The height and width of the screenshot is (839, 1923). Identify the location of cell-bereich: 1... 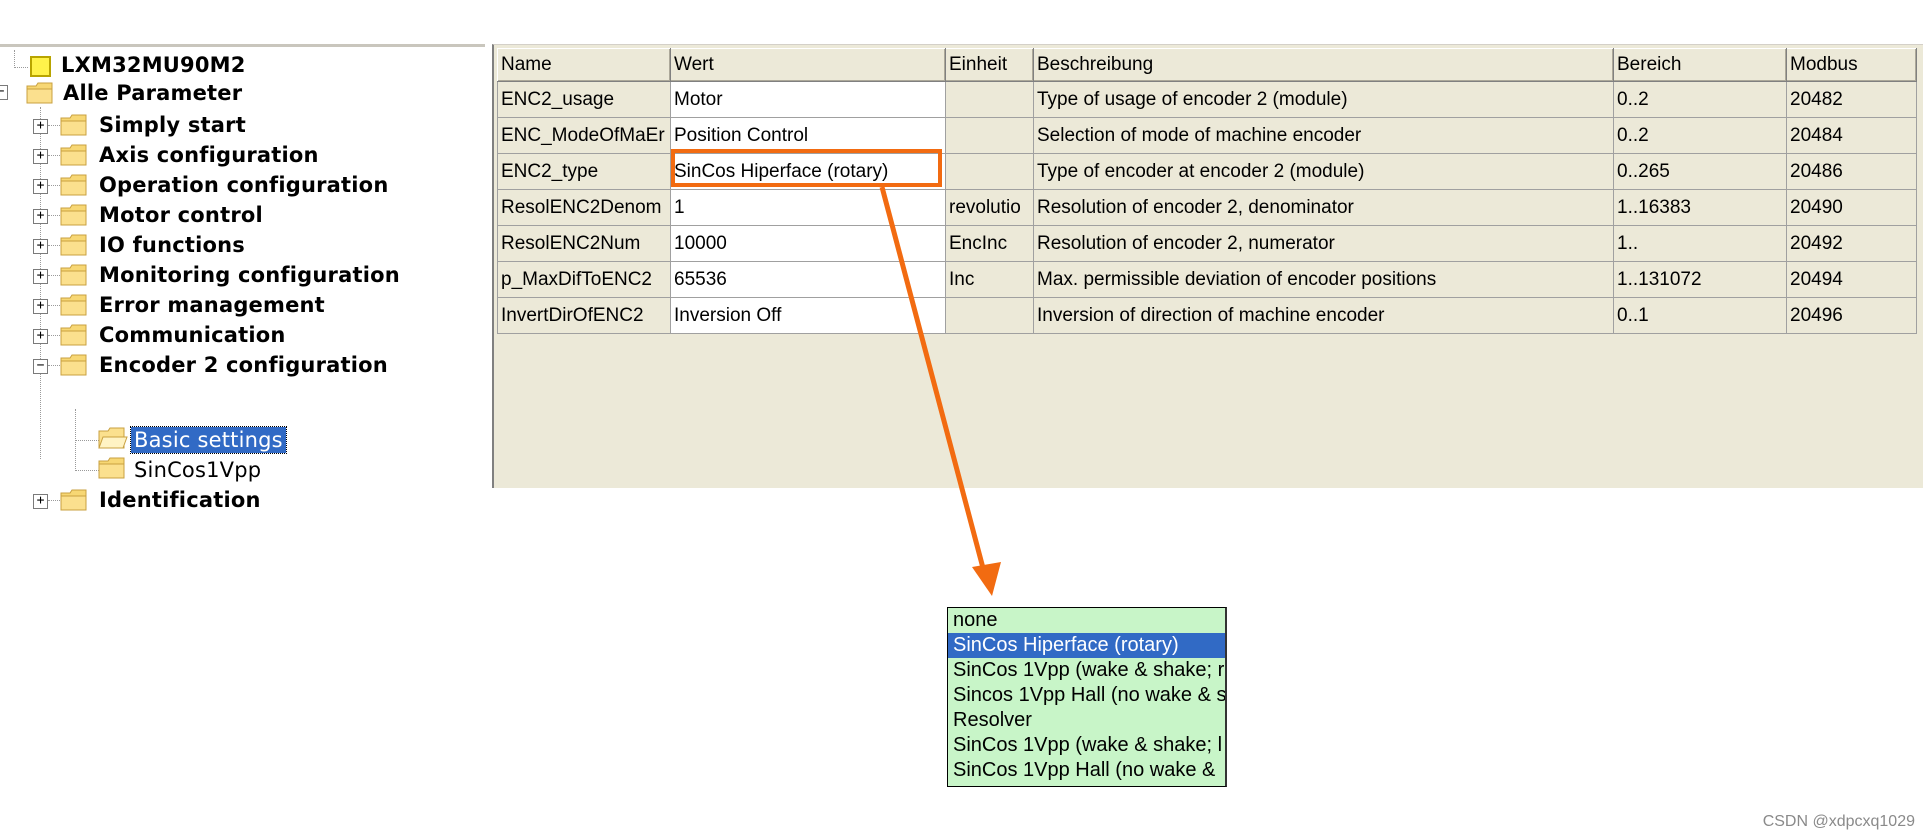
(1700, 243).